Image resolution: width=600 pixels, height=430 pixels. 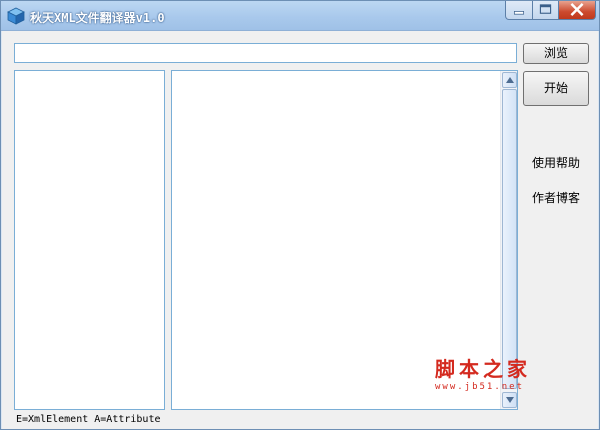 I want to click on maximize-icon, so click(x=545, y=9).